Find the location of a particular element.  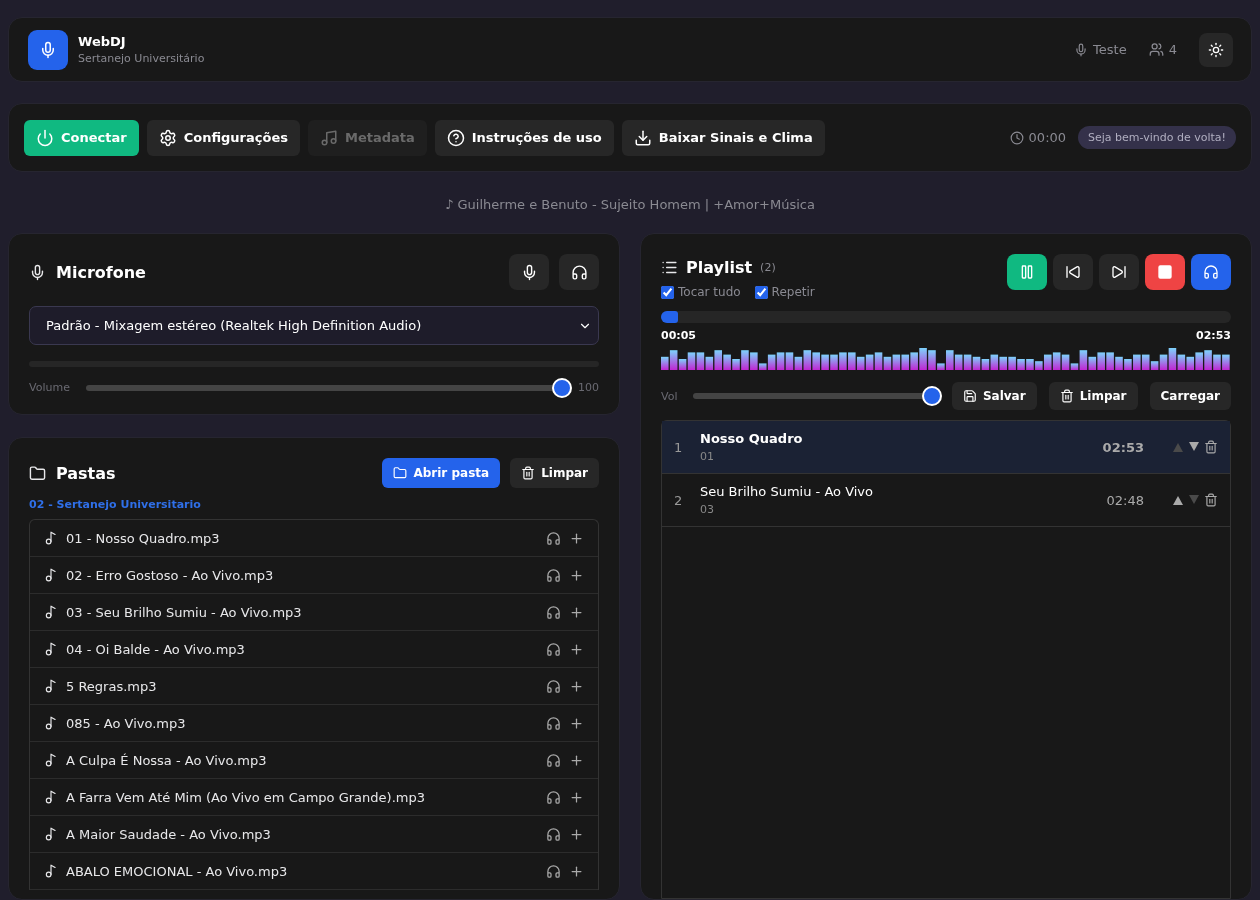

file-row: 085 - Ao Vivo.mp3 is located at coordinates (314, 723).